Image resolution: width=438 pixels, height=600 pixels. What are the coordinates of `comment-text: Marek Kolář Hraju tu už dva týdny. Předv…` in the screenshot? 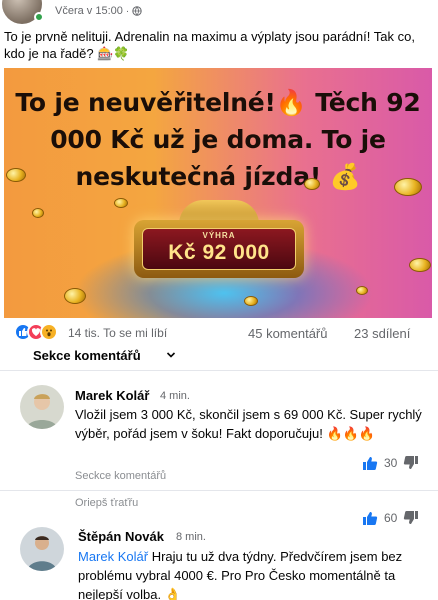 It's located at (252, 573).